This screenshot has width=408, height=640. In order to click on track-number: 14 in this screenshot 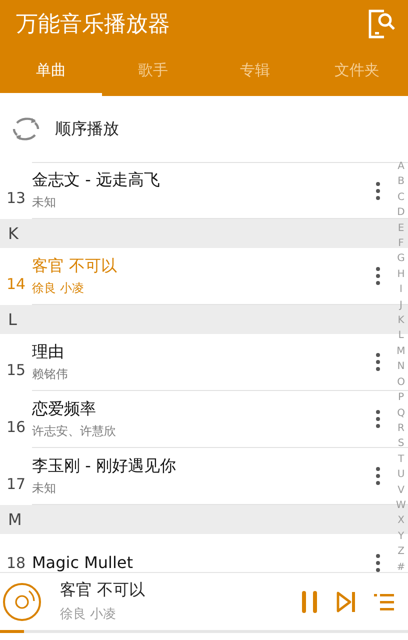, I will do `click(16, 283)`.